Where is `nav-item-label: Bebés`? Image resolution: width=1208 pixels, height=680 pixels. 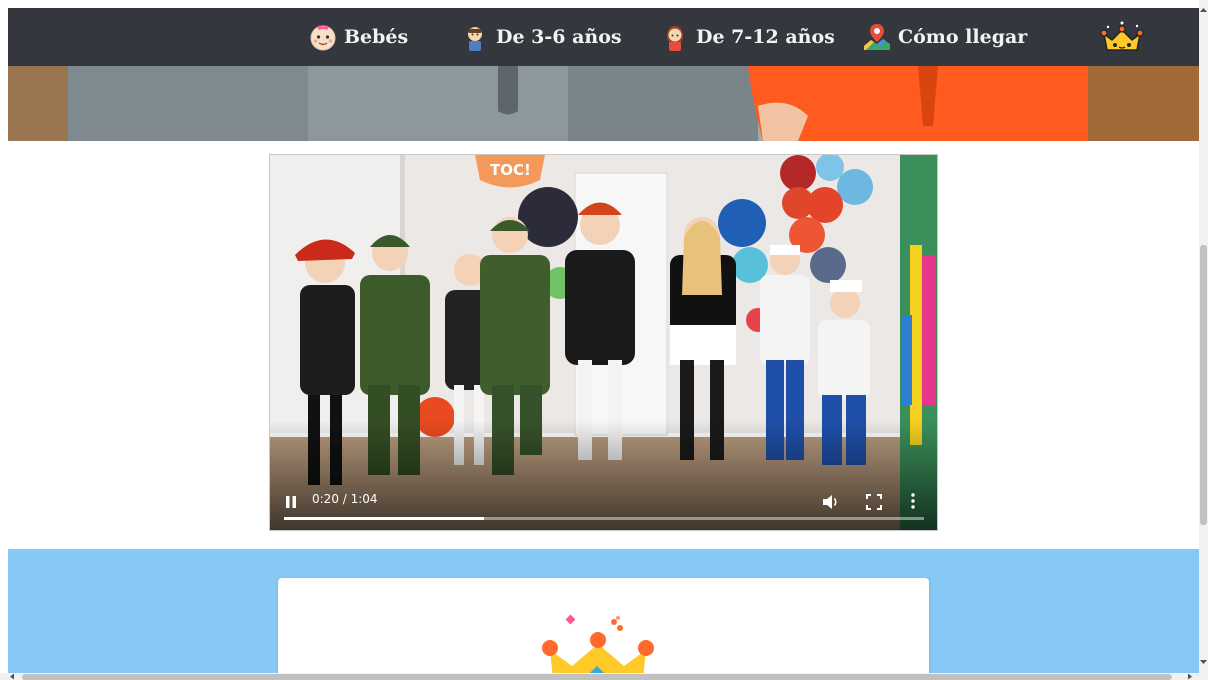
nav-item-label: Bebés is located at coordinates (376, 37).